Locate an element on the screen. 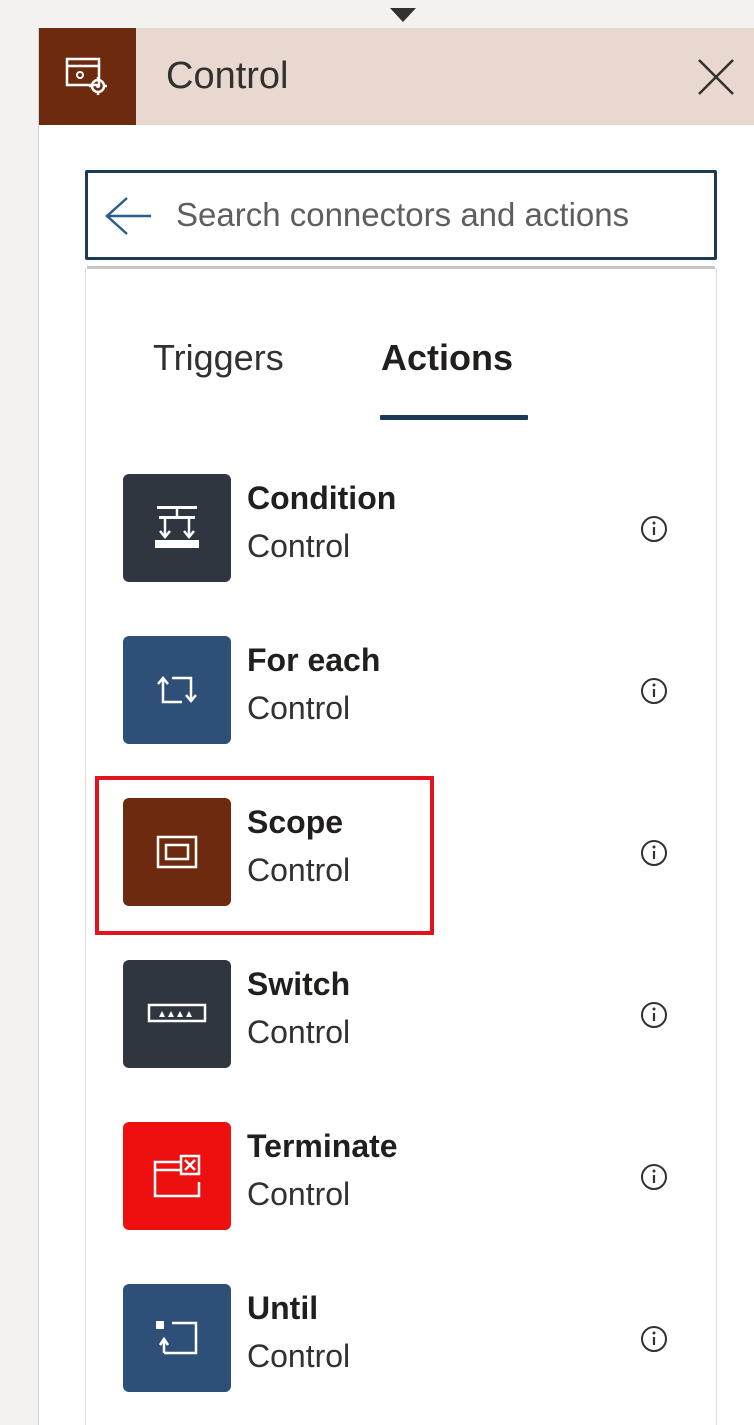 The height and width of the screenshot is (1425, 754). control-gear-icon is located at coordinates (87, 76).